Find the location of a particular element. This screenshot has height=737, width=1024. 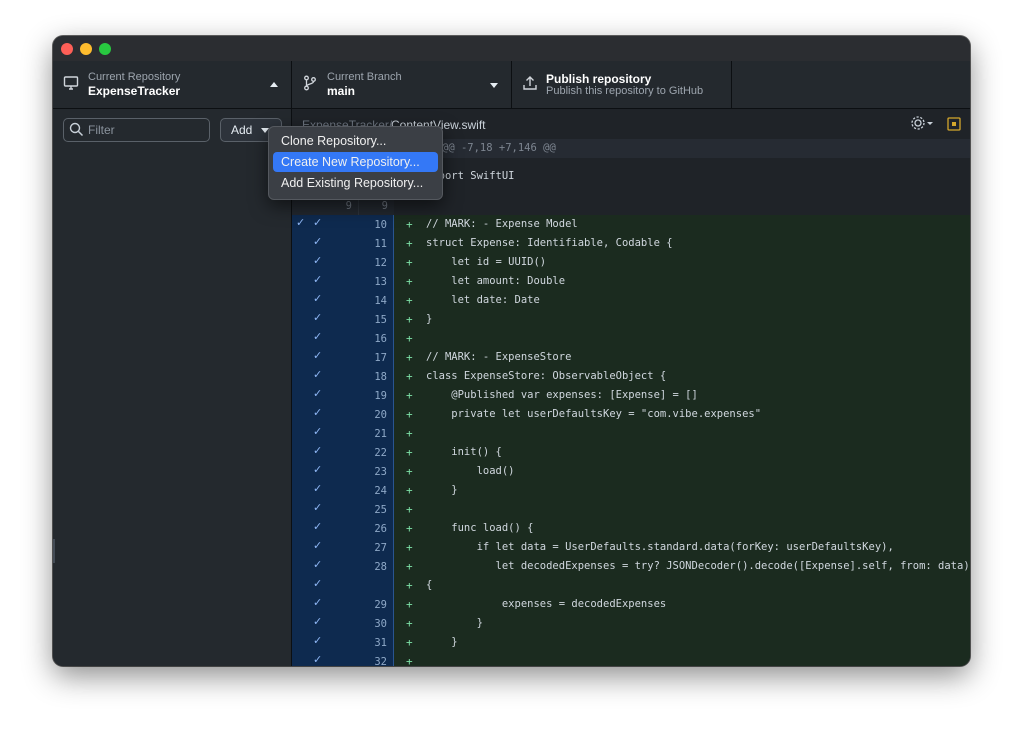

close-window-button is located at coordinates (67, 49).